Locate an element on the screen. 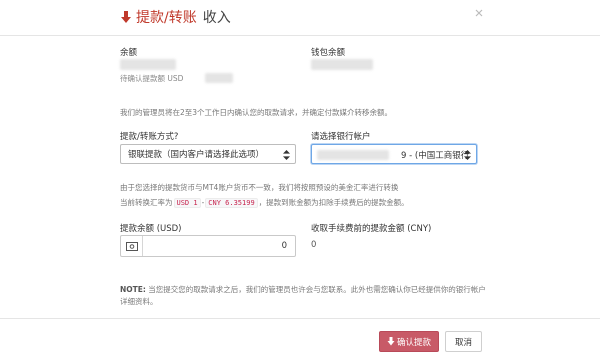 This screenshot has width=600, height=360. confirm-button-label: 确认提款 is located at coordinates (413, 342).